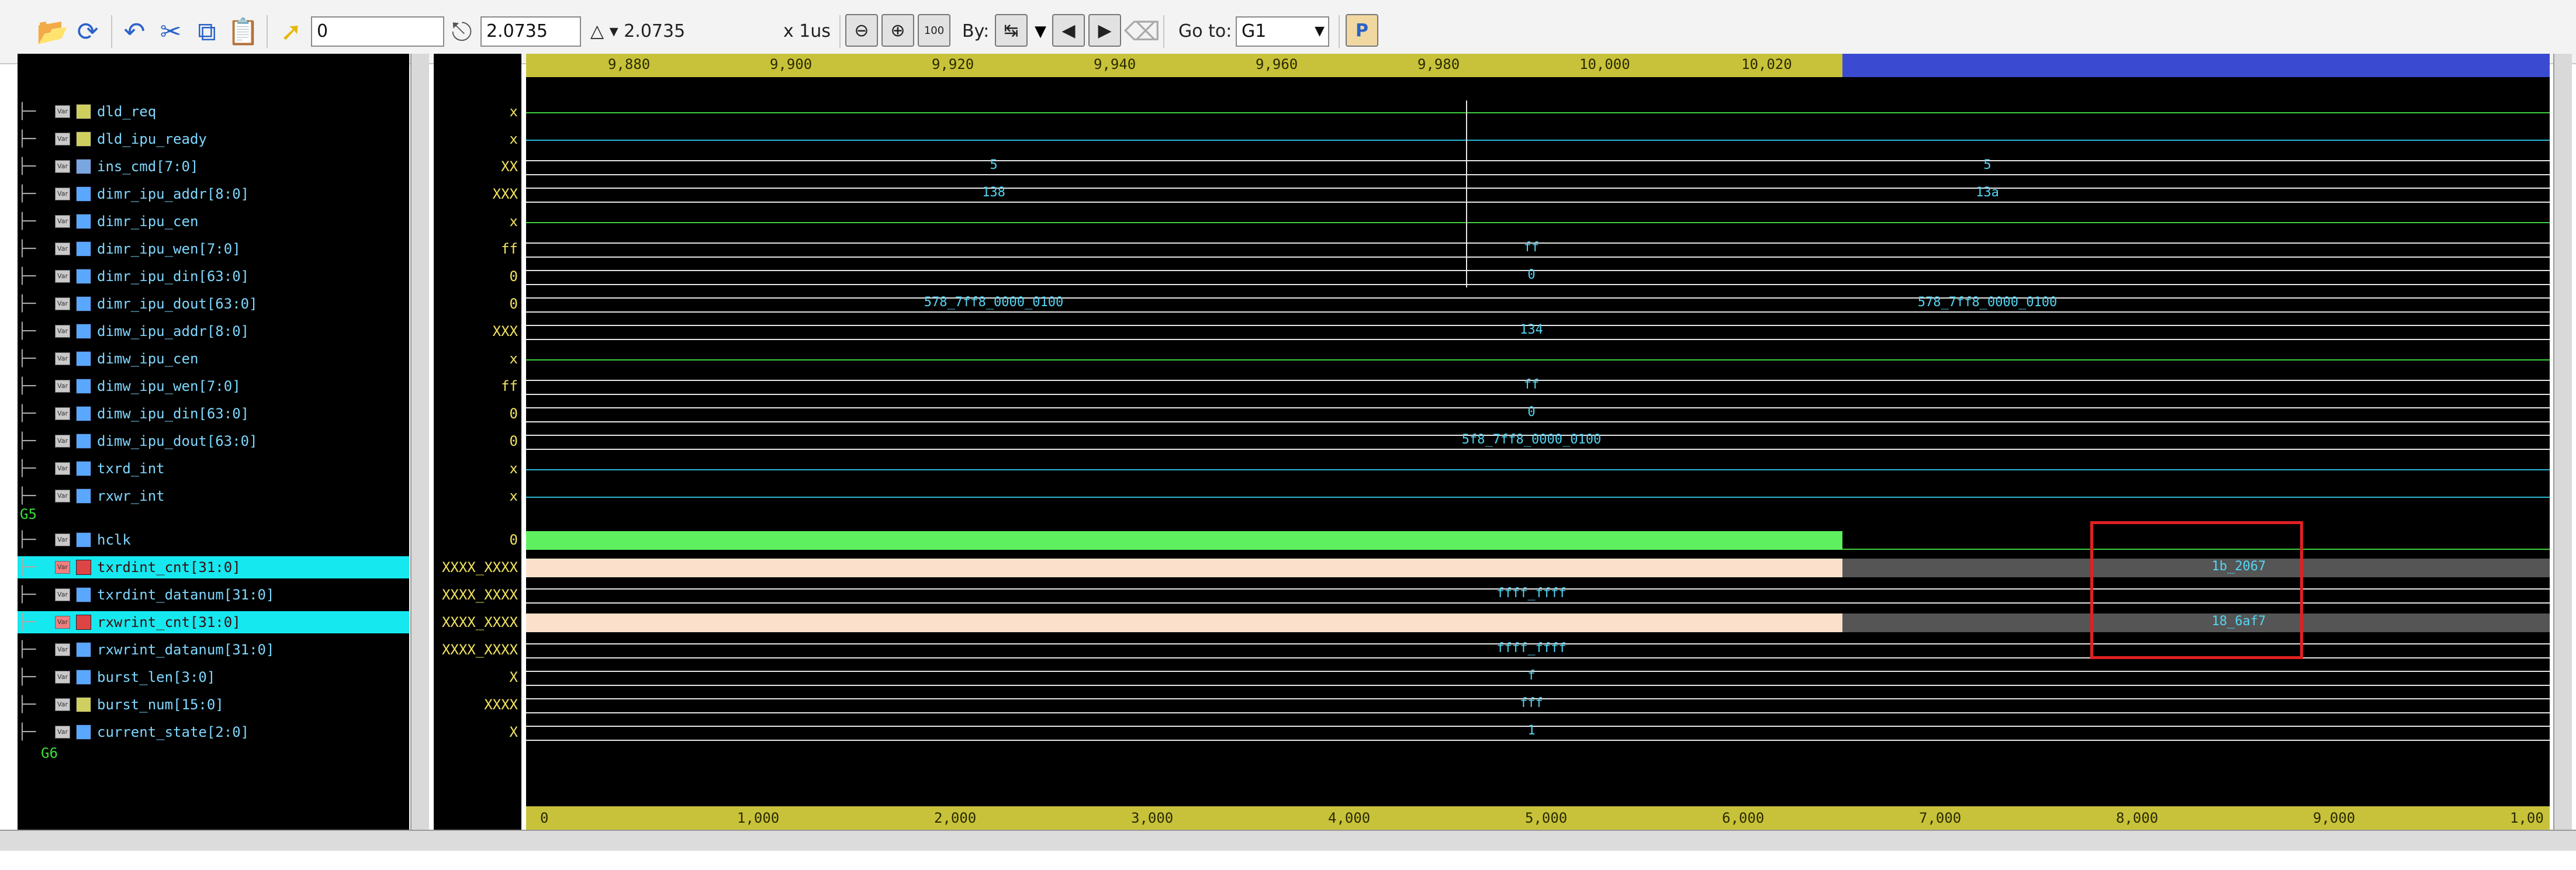 The width and height of the screenshot is (2576, 870). What do you see at coordinates (1068, 30) in the screenshot?
I see `search-backward-icon: ◀` at bounding box center [1068, 30].